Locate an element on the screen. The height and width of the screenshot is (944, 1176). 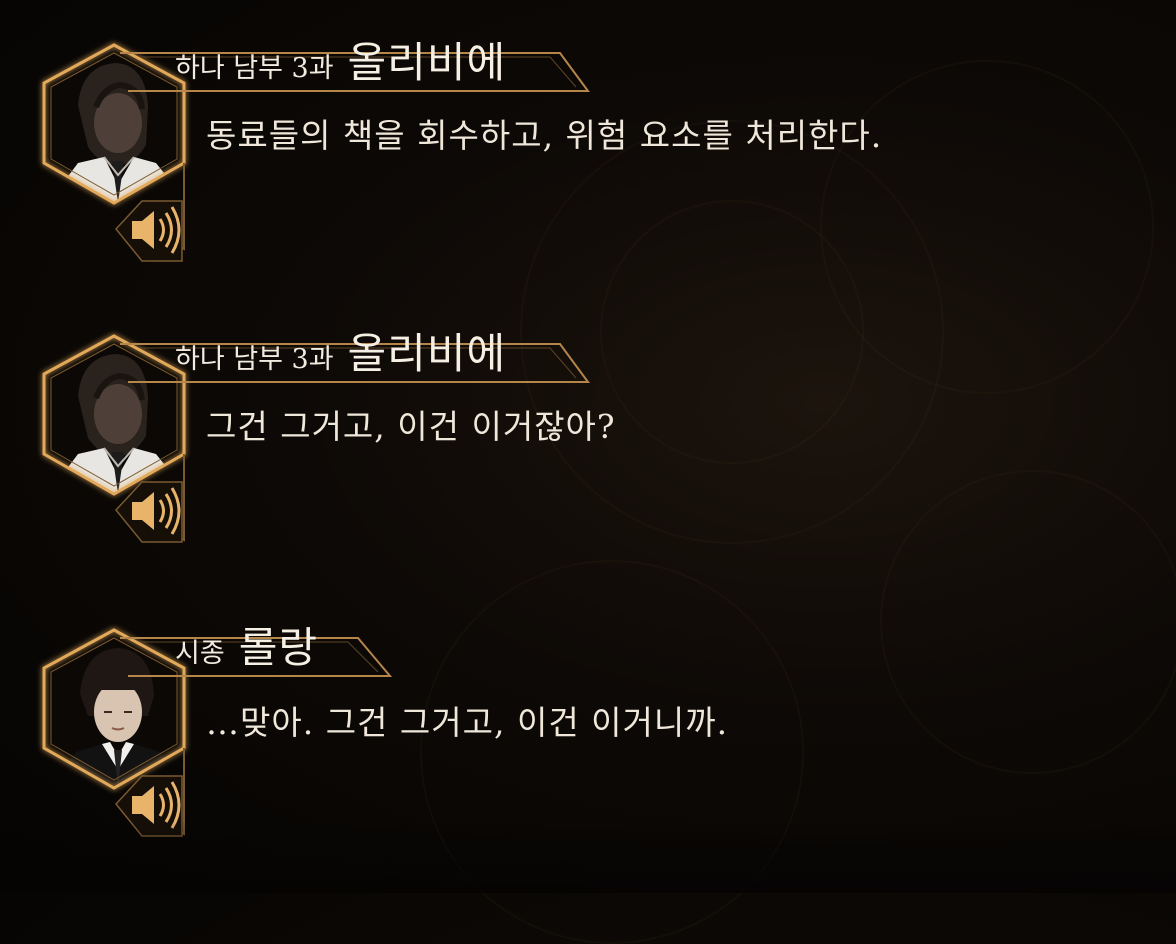
bottom-fade-overlay is located at coordinates (588, 856).